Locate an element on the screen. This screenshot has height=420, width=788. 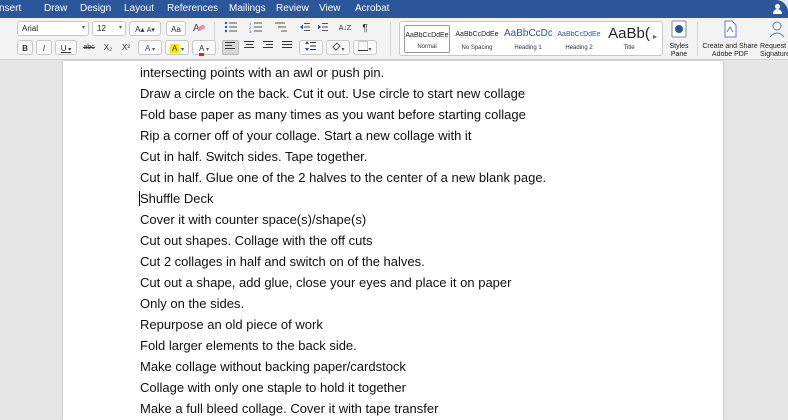
styles-pane-button: Styles Pane is located at coordinates (679, 39).